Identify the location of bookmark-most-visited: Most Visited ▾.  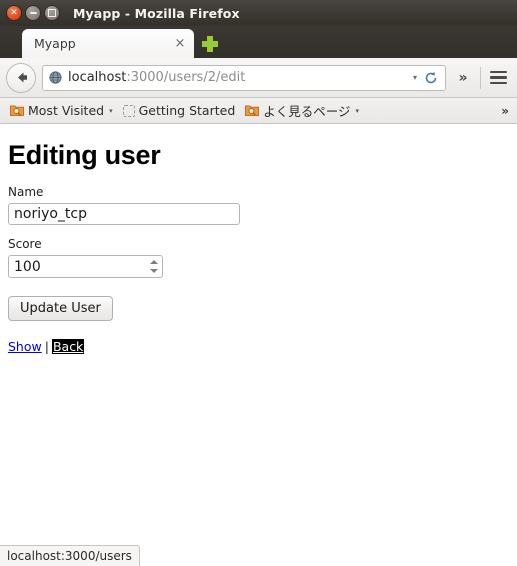
(61, 110).